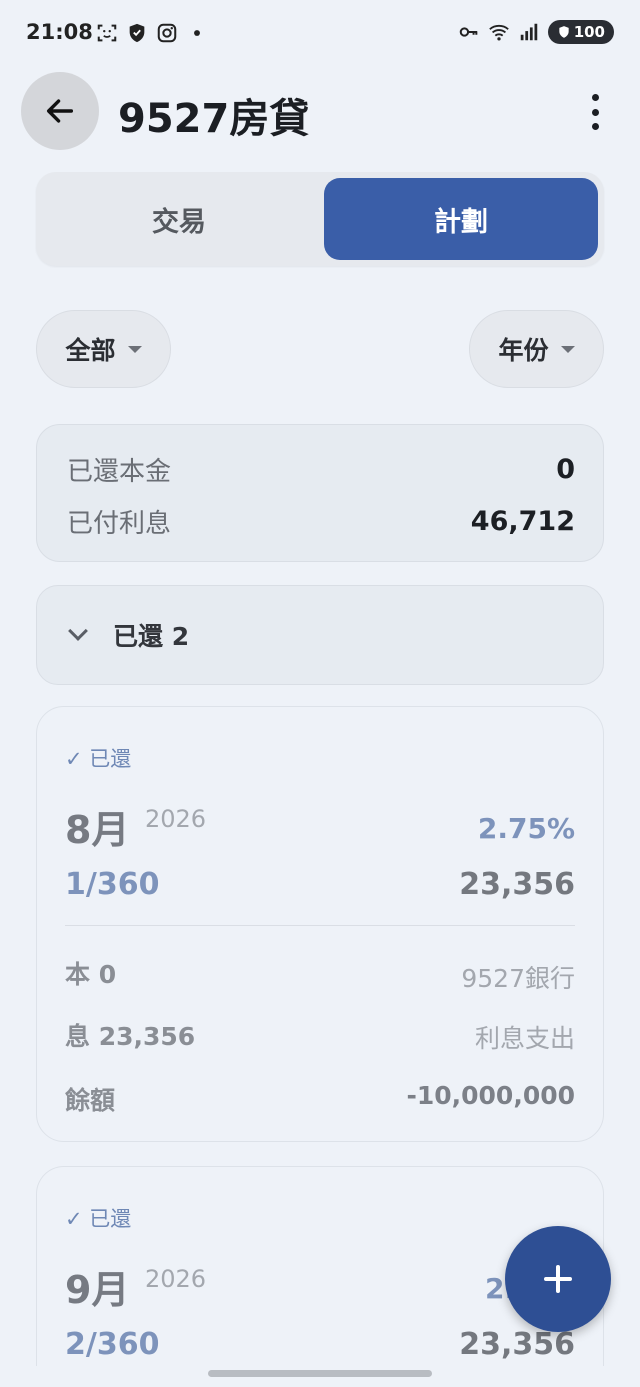  I want to click on notification-icons, so click(152, 33).